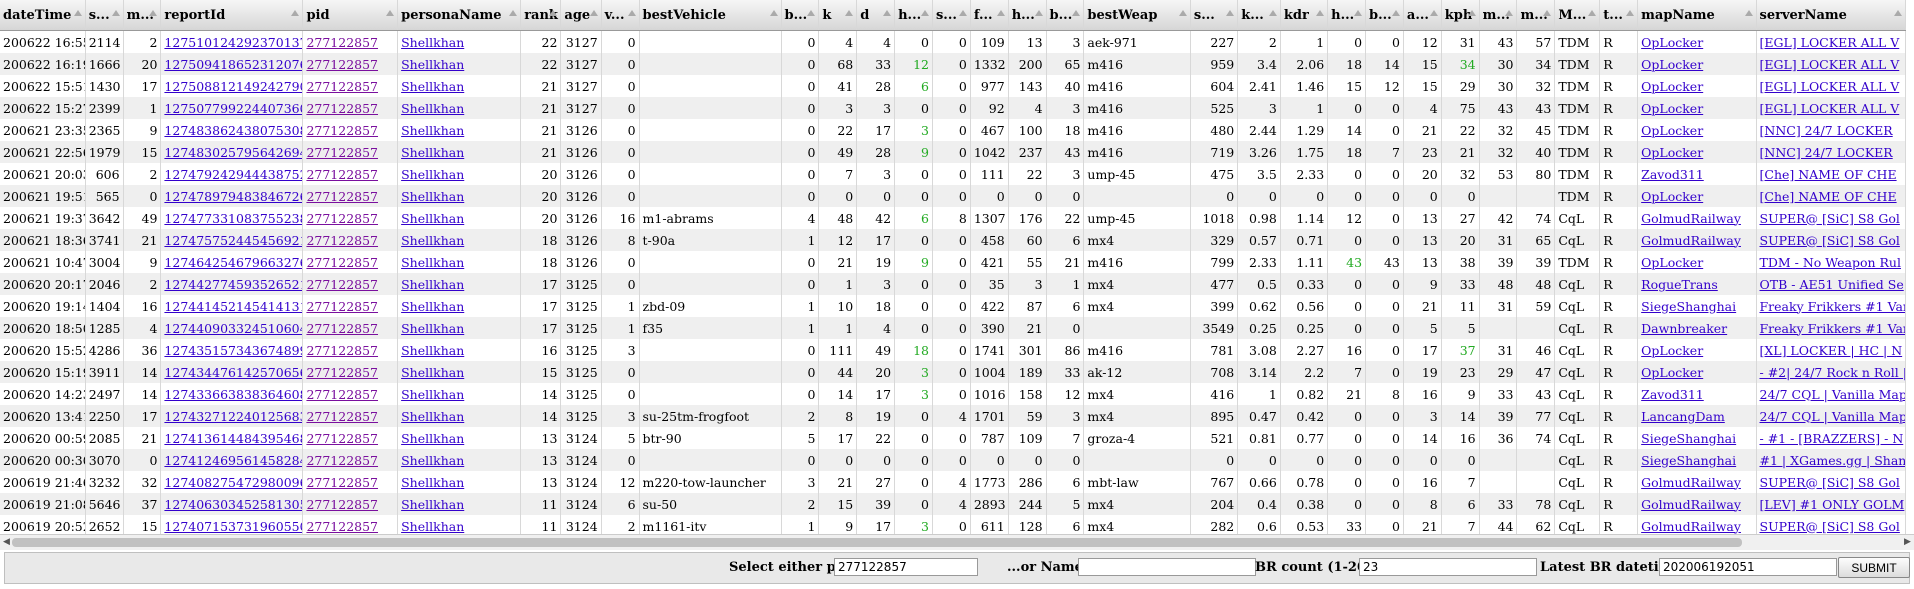 The image size is (1914, 589). I want to click on datetime-input, so click(1748, 567).